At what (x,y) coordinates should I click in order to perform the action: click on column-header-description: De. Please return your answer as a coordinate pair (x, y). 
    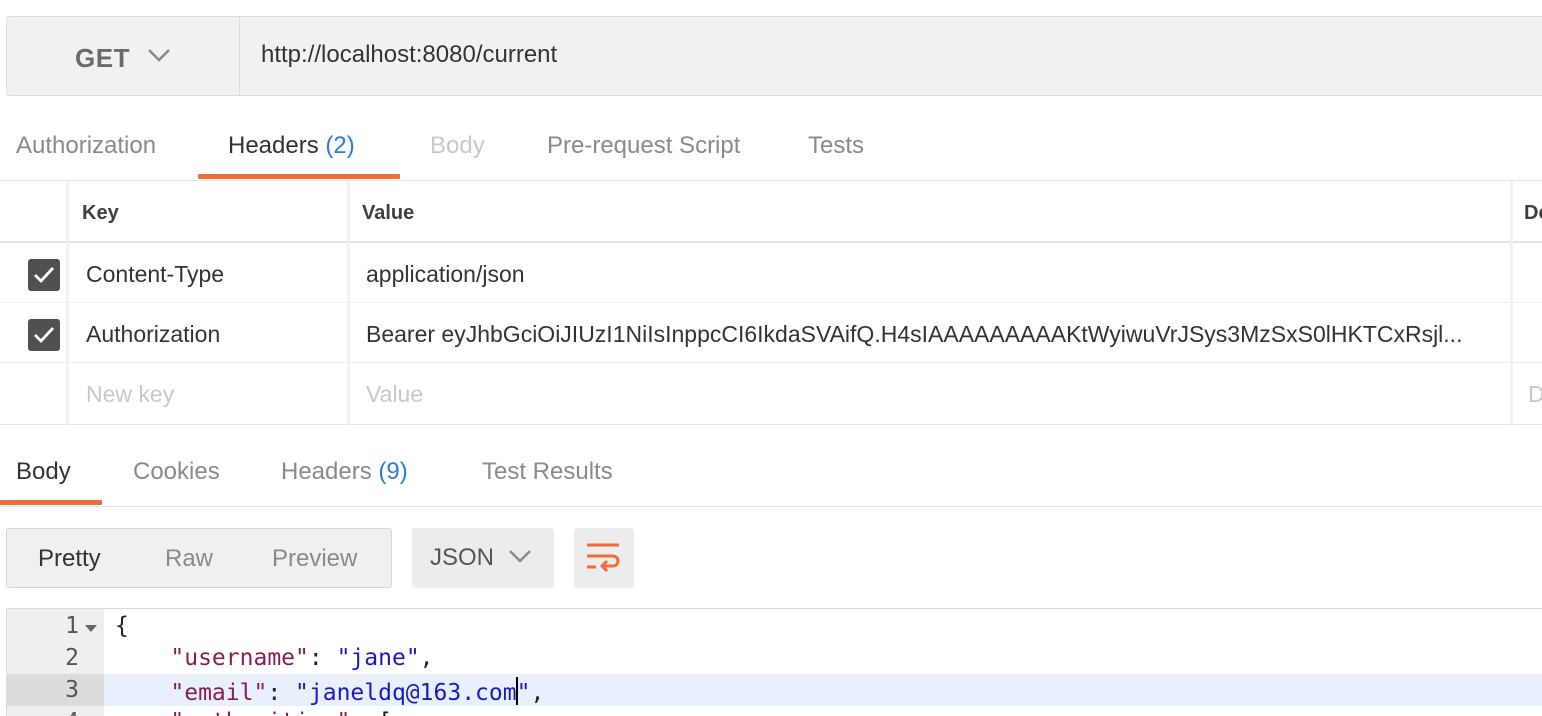
    Looking at the image, I should click on (1533, 213).